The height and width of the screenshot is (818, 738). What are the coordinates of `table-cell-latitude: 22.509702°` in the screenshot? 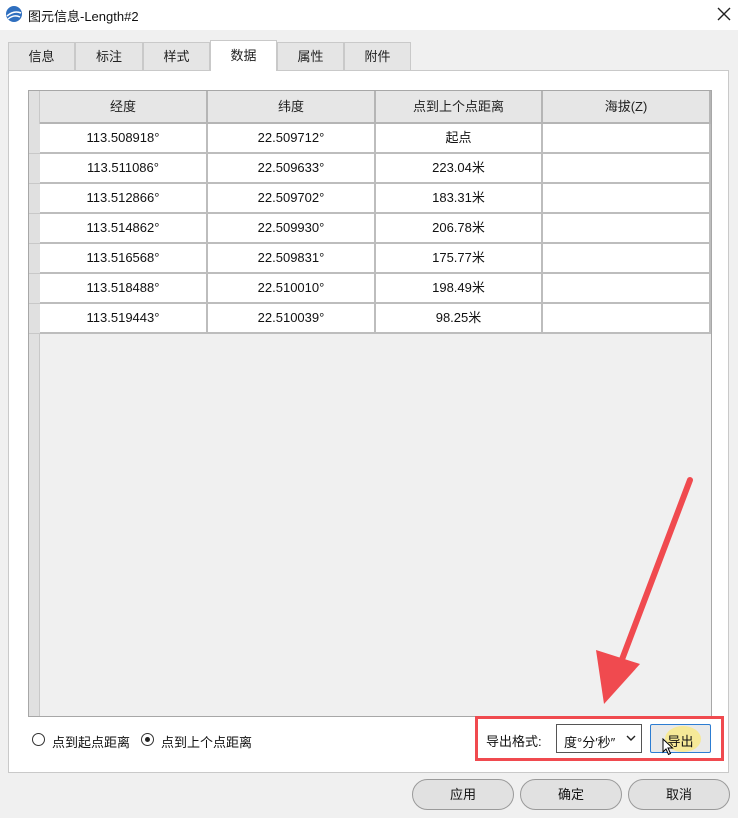 It's located at (292, 199).